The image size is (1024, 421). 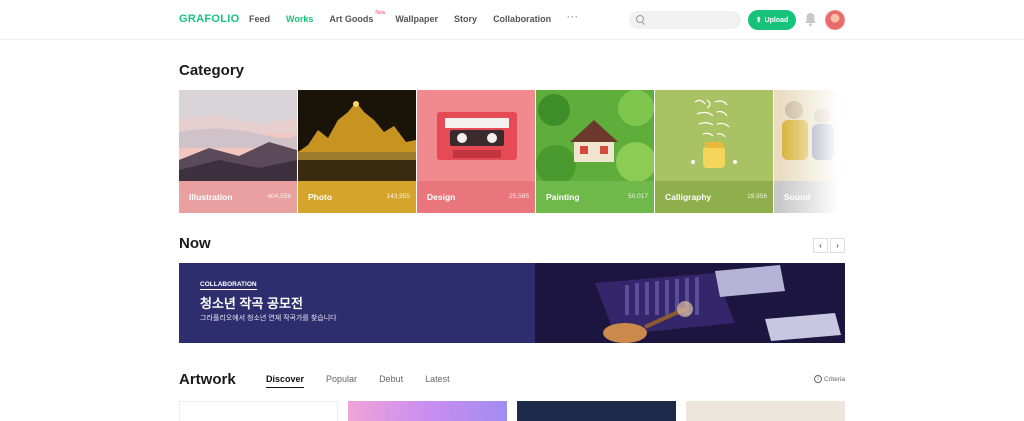 I want to click on banner-studio-image, so click(x=690, y=303).